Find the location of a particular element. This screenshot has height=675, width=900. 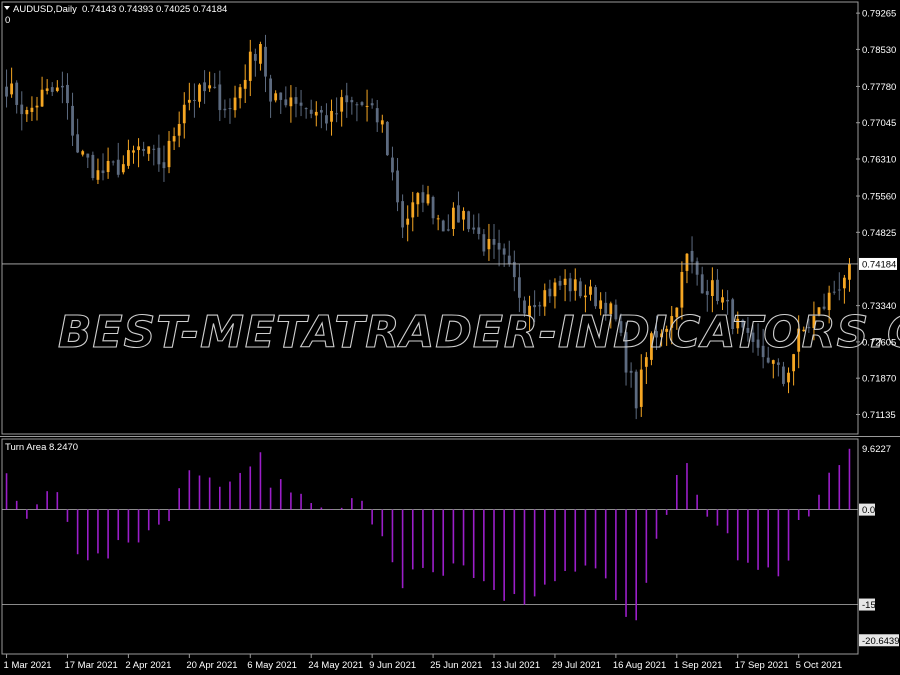

price-tick-label: 0.71135 is located at coordinates (879, 415).